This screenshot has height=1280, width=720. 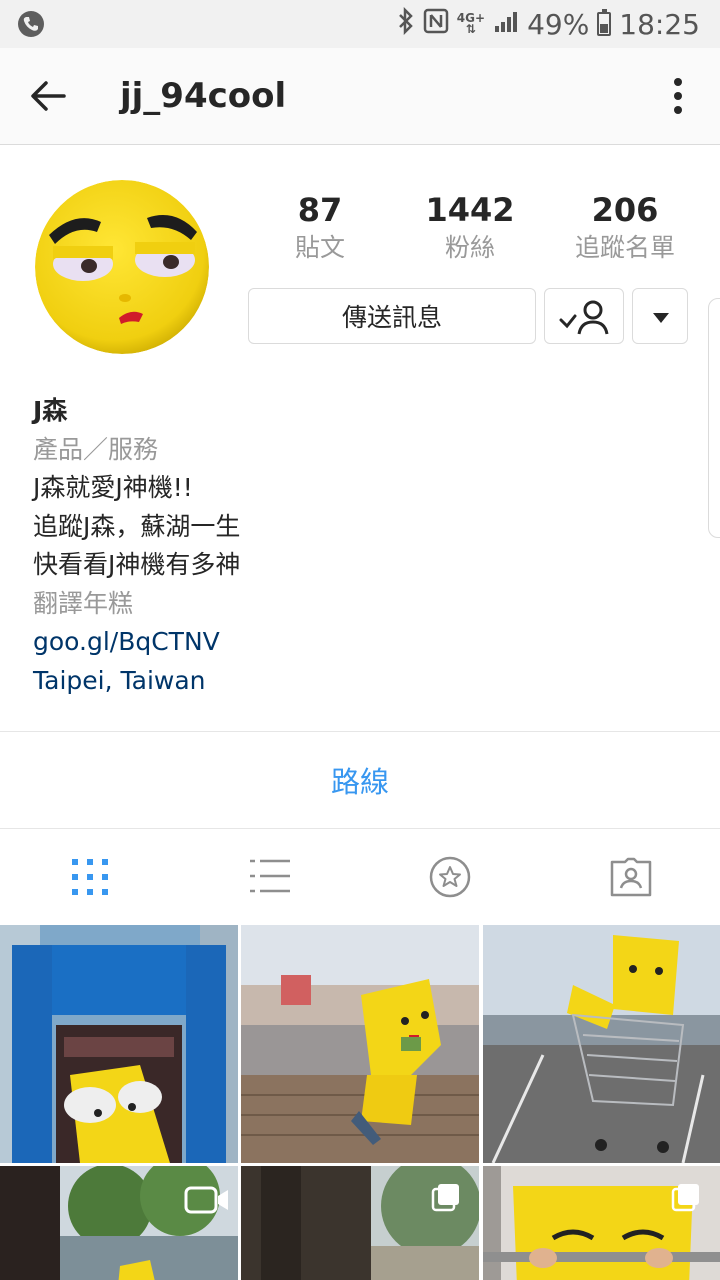 What do you see at coordinates (506, 24) in the screenshot?
I see `signal-icon` at bounding box center [506, 24].